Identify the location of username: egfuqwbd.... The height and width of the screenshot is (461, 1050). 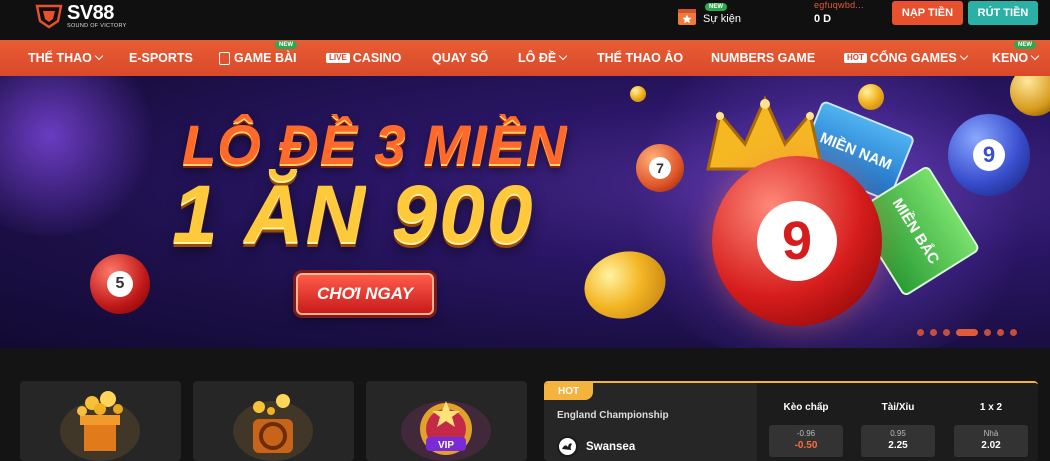
(839, 5).